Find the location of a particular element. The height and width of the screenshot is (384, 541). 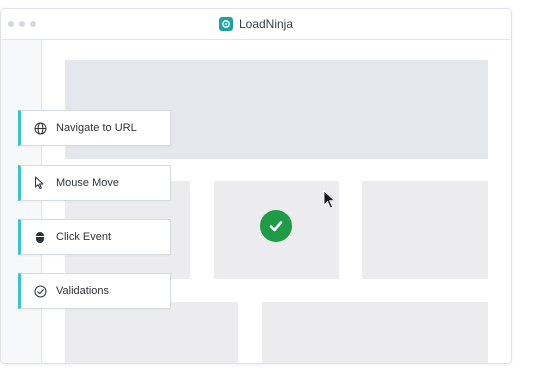

step-click-event: Click Event is located at coordinates (94, 237).